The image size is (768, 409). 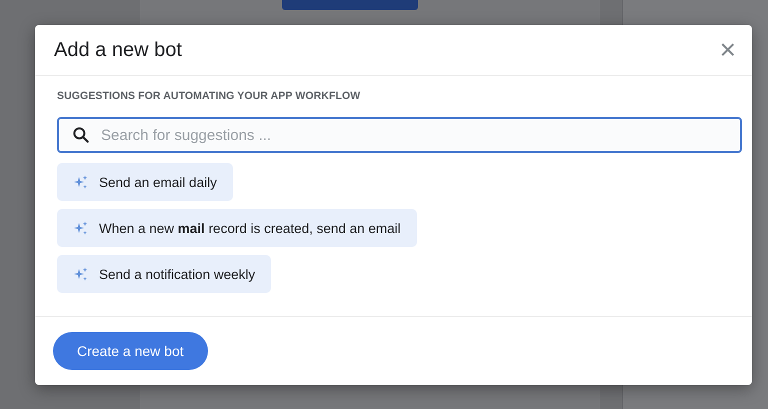 I want to click on create-bot-button: Create a new bot, so click(x=130, y=351).